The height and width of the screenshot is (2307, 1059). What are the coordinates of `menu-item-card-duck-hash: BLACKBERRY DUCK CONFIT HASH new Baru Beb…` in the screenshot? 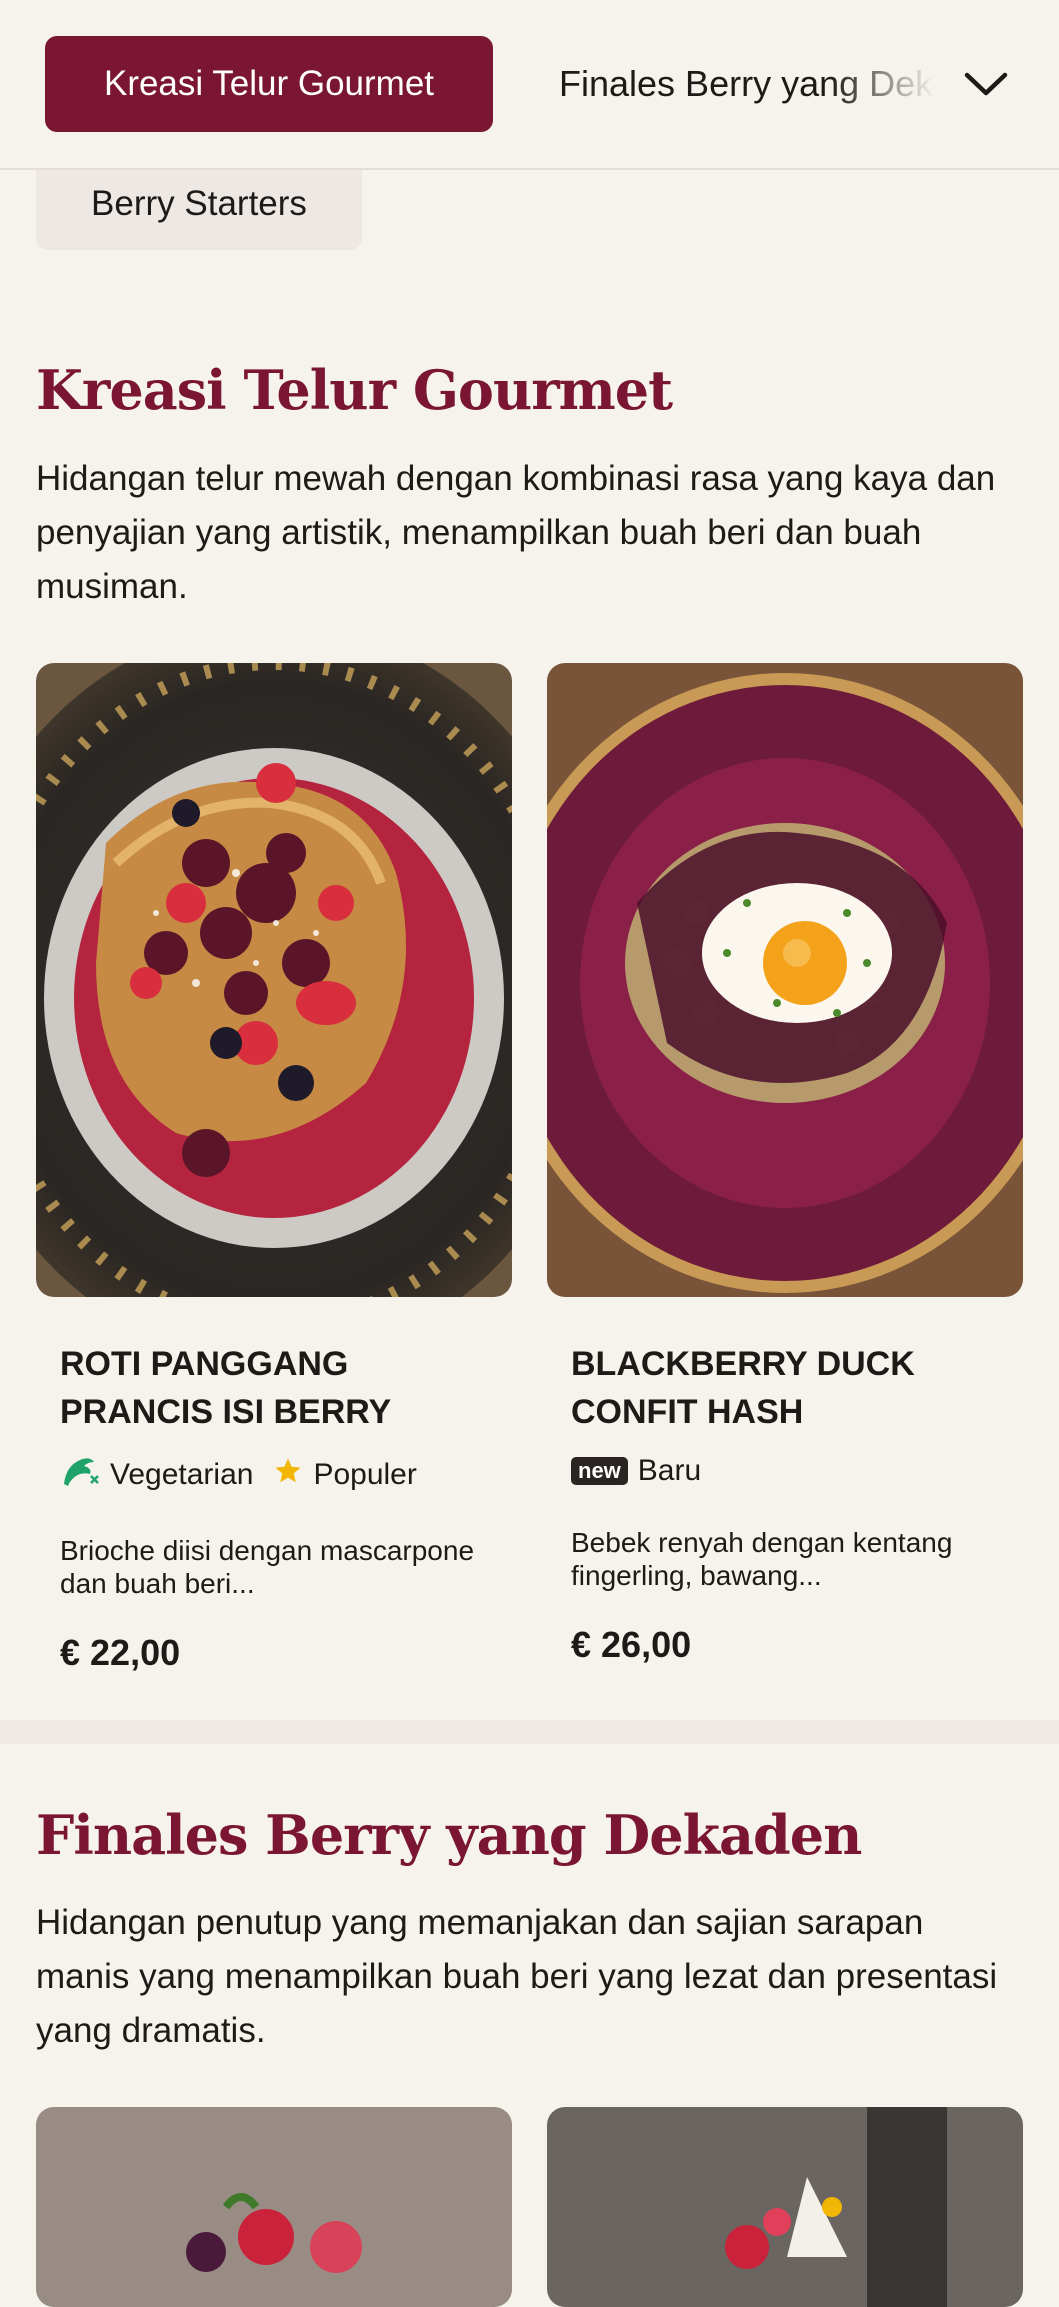 It's located at (791, 1503).